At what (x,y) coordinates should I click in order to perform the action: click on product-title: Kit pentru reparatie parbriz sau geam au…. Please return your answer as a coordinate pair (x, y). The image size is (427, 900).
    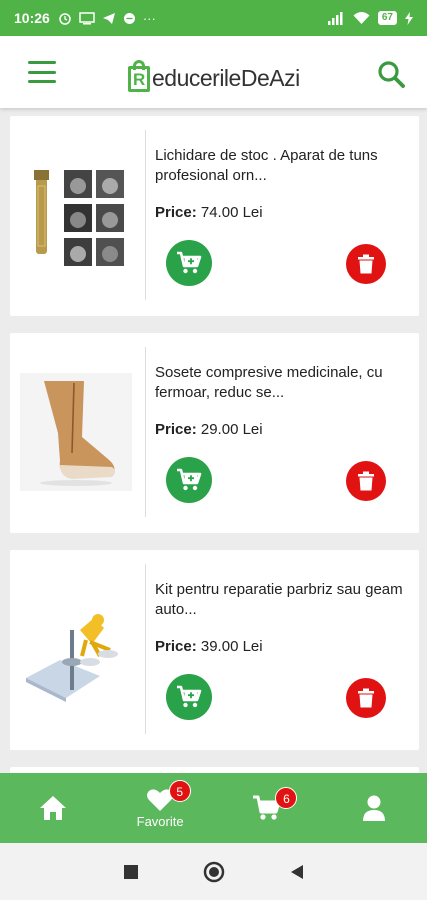
    Looking at the image, I should click on (282, 600).